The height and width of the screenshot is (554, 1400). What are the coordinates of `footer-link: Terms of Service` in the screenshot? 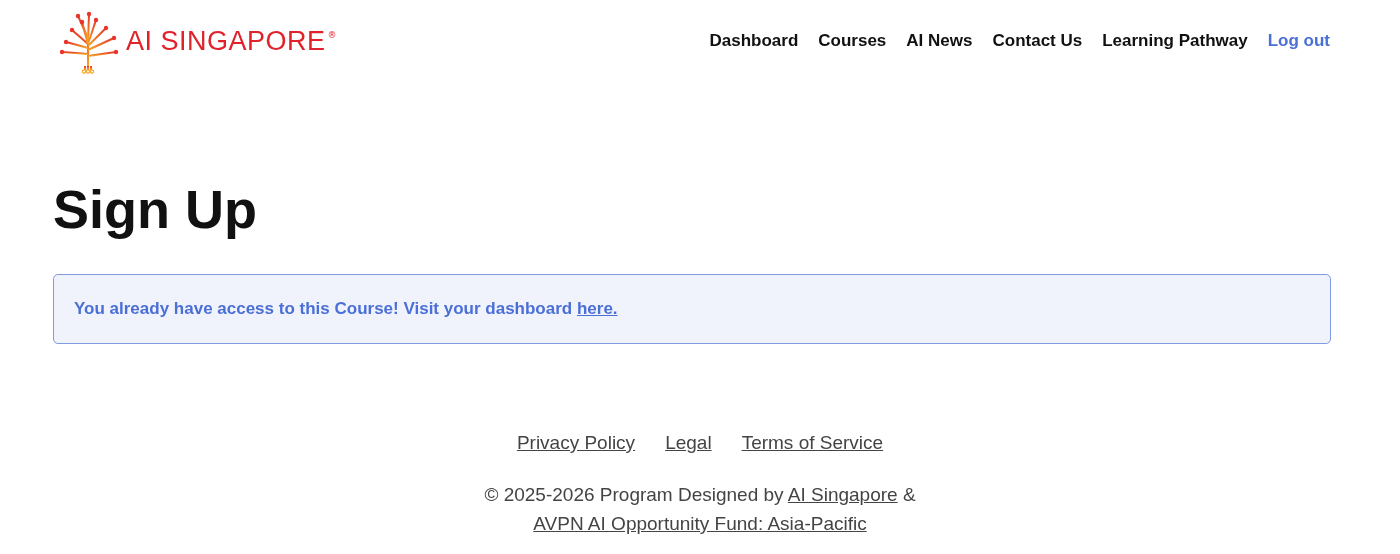 It's located at (812, 443).